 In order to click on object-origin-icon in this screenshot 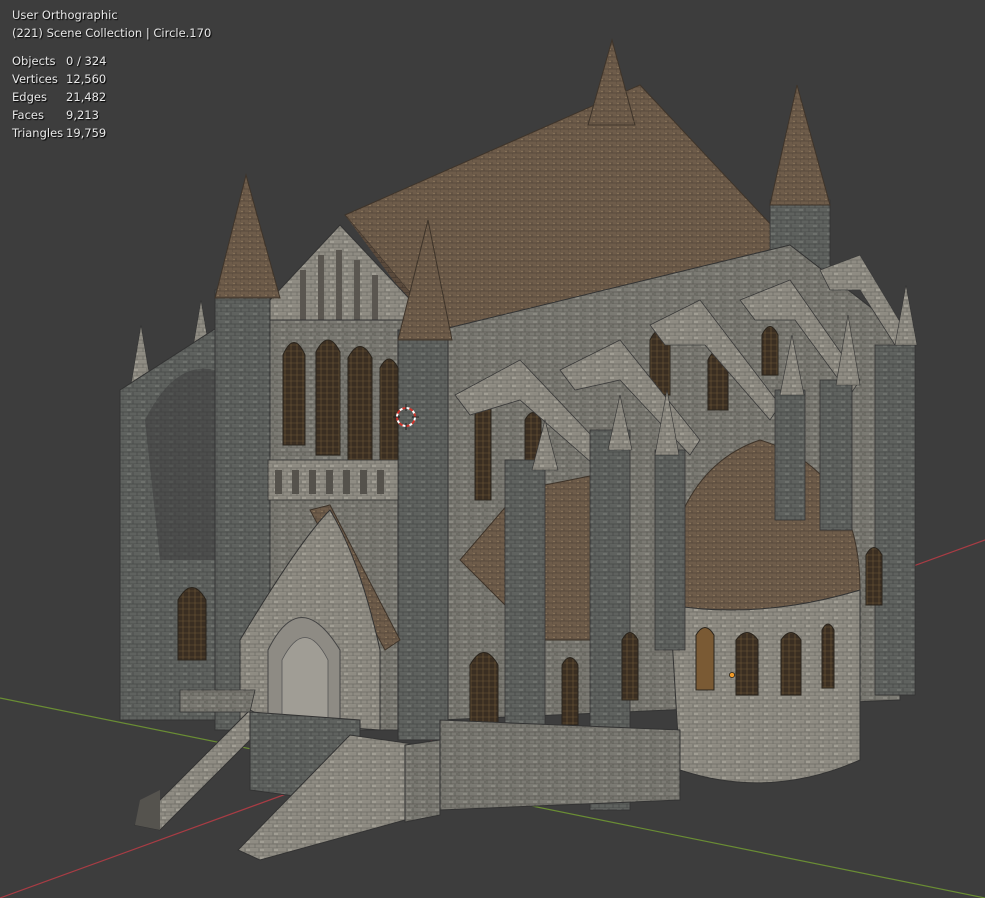, I will do `click(732, 675)`.